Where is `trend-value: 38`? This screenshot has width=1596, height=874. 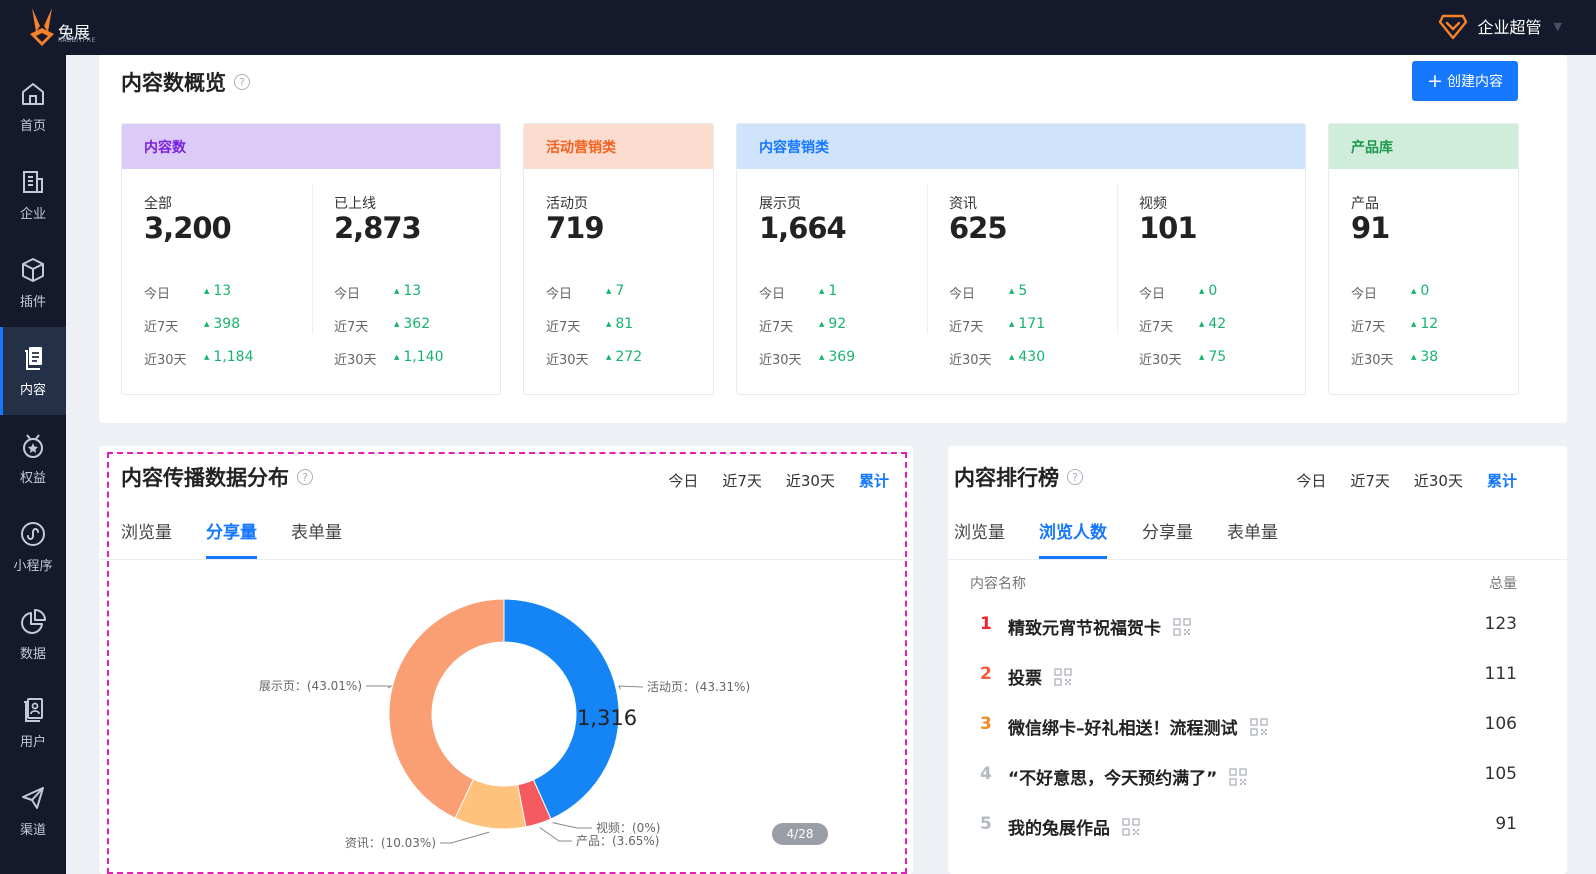 trend-value: 38 is located at coordinates (1429, 357).